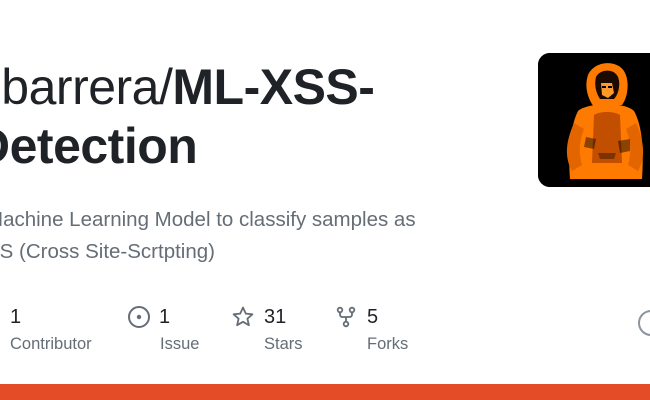 The width and height of the screenshot is (650, 400). What do you see at coordinates (16, 317) in the screenshot?
I see `contributors-count: 1` at bounding box center [16, 317].